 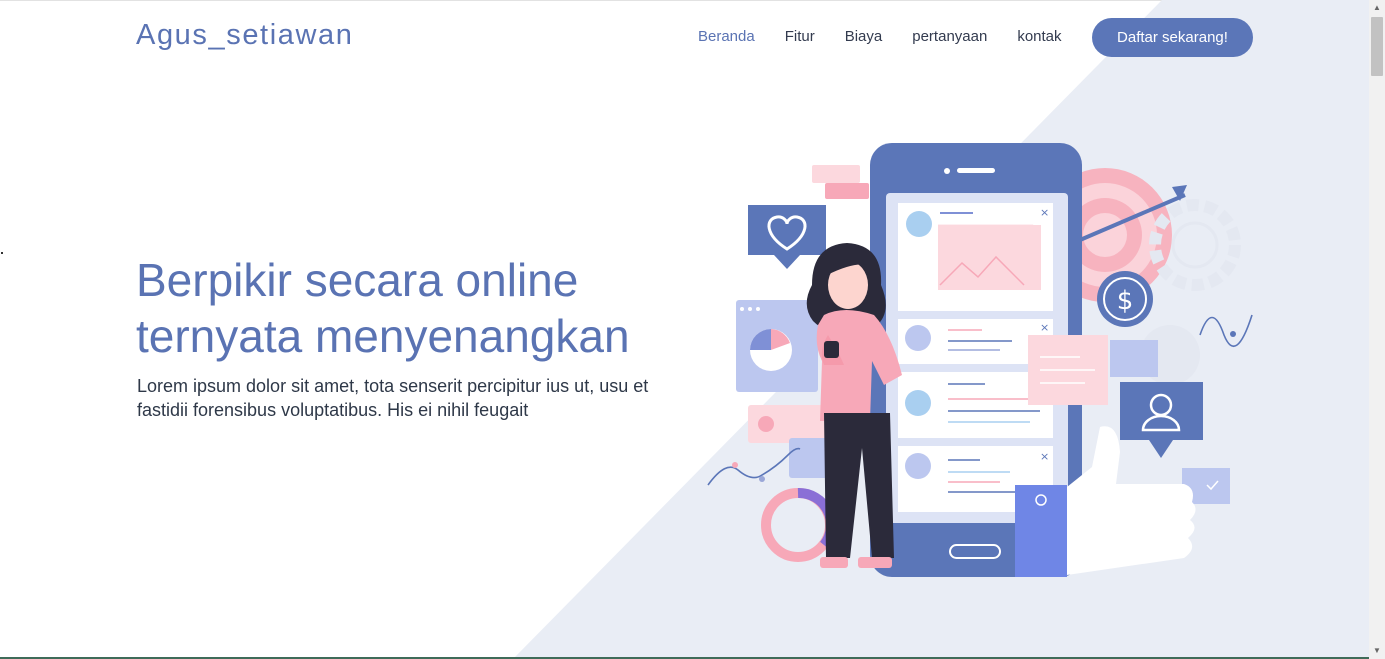 What do you see at coordinates (245, 35) in the screenshot?
I see `brand-logo: Agus_setiawan` at bounding box center [245, 35].